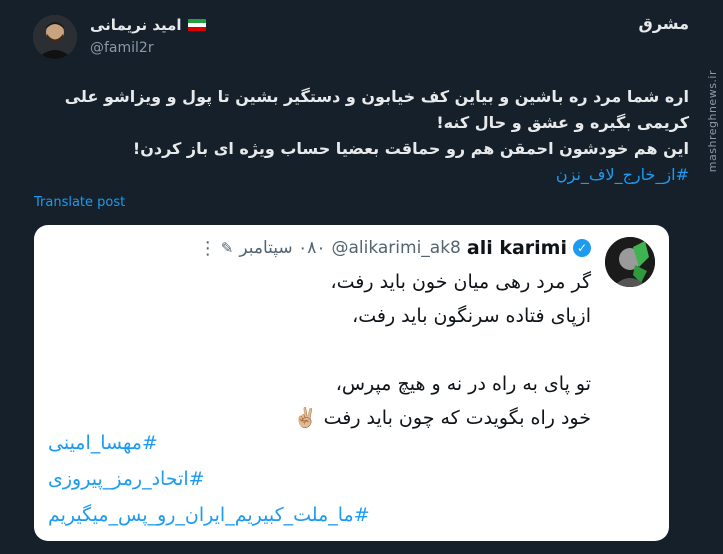 This screenshot has height=554, width=723. Describe the element at coordinates (196, 25) in the screenshot. I see `iran-flag-icon` at that location.